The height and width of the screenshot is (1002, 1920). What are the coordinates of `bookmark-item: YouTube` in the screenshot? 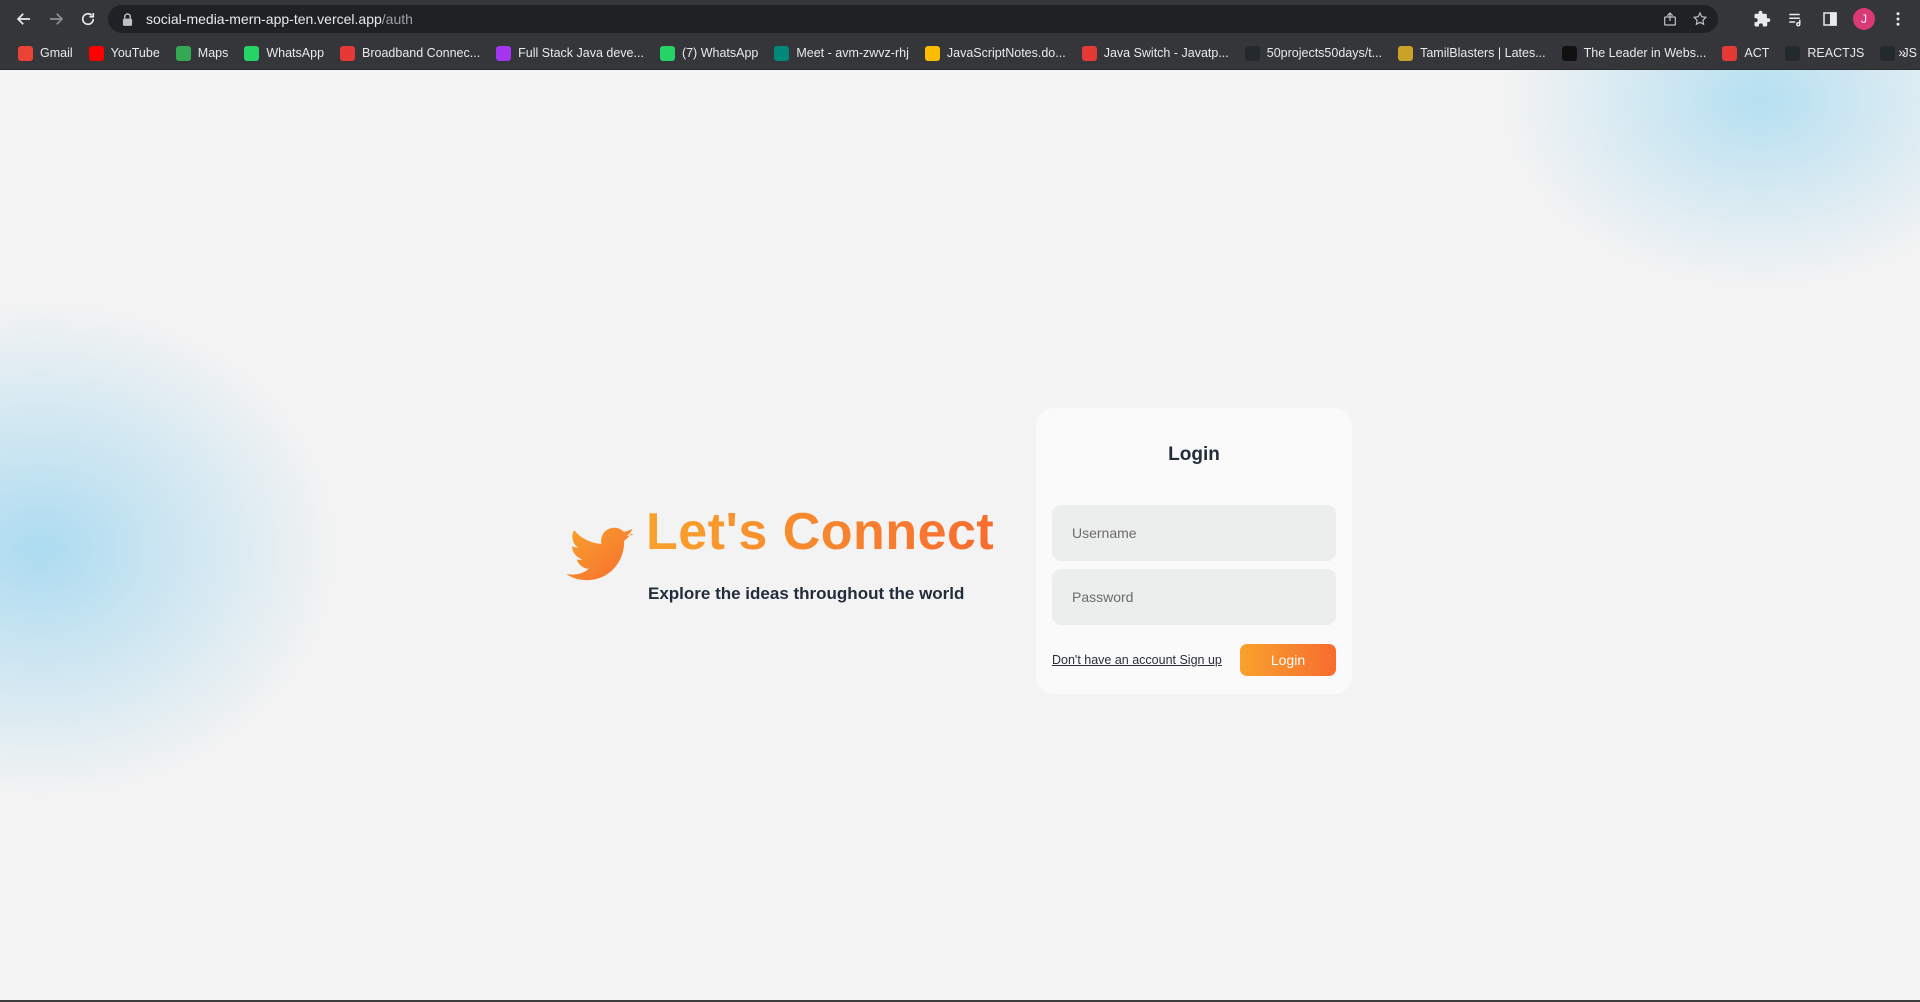 It's located at (124, 53).